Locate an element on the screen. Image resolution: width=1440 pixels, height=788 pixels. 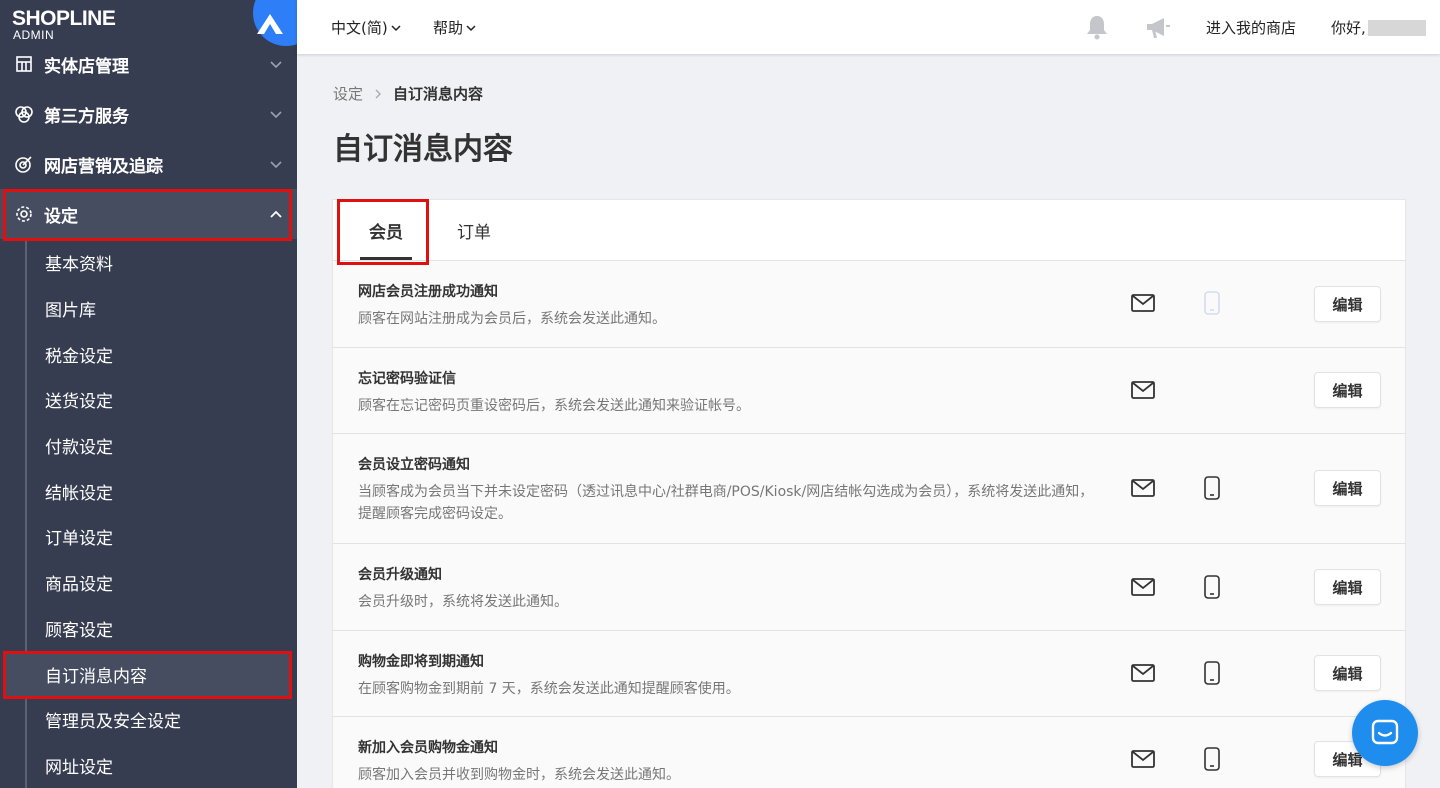
active-tab-indicator is located at coordinates (386, 258).